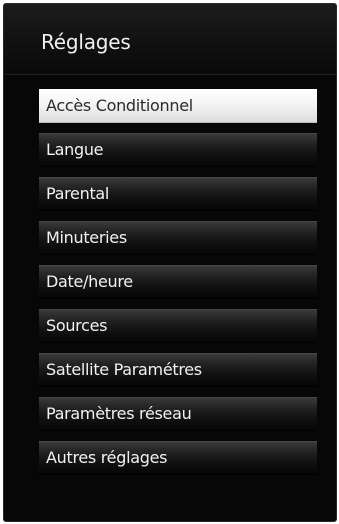 The image size is (339, 524). What do you see at coordinates (178, 106) in the screenshot?
I see `menu-item-acces-conditionnel: Accès Conditionnel` at bounding box center [178, 106].